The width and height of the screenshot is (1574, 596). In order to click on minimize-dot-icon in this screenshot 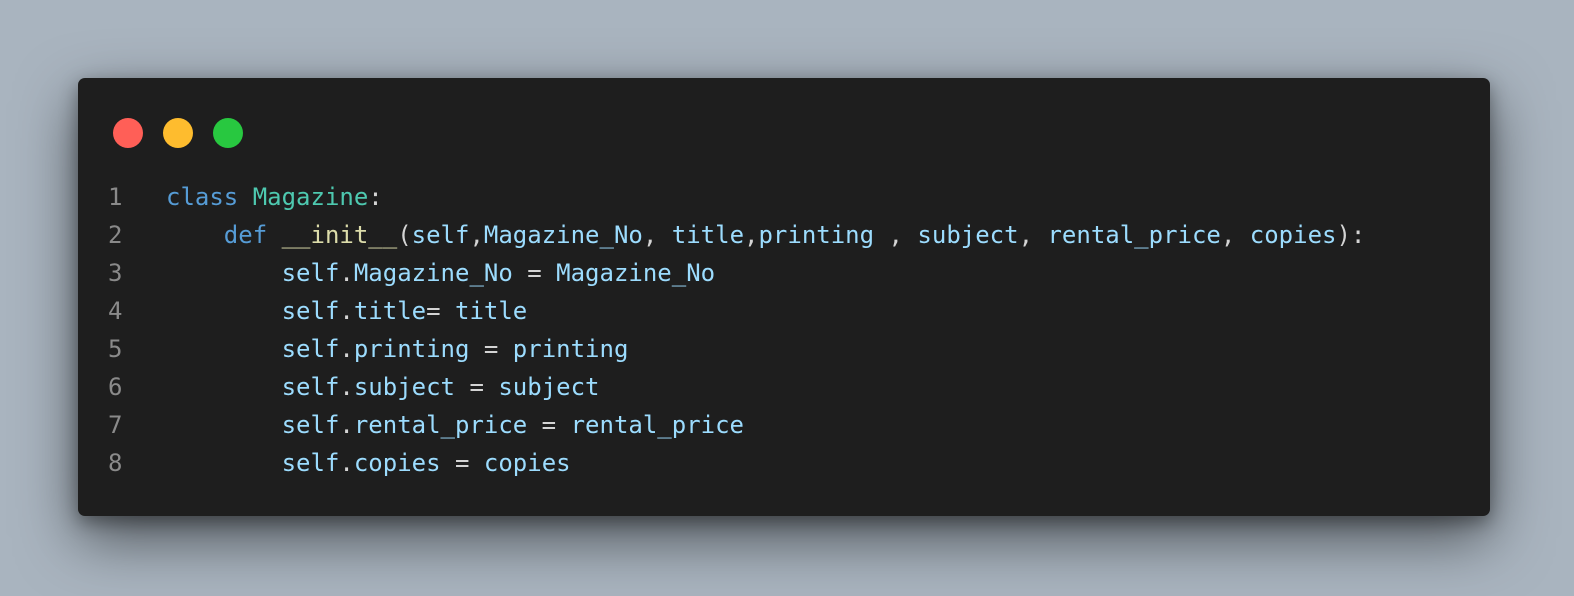, I will do `click(178, 133)`.